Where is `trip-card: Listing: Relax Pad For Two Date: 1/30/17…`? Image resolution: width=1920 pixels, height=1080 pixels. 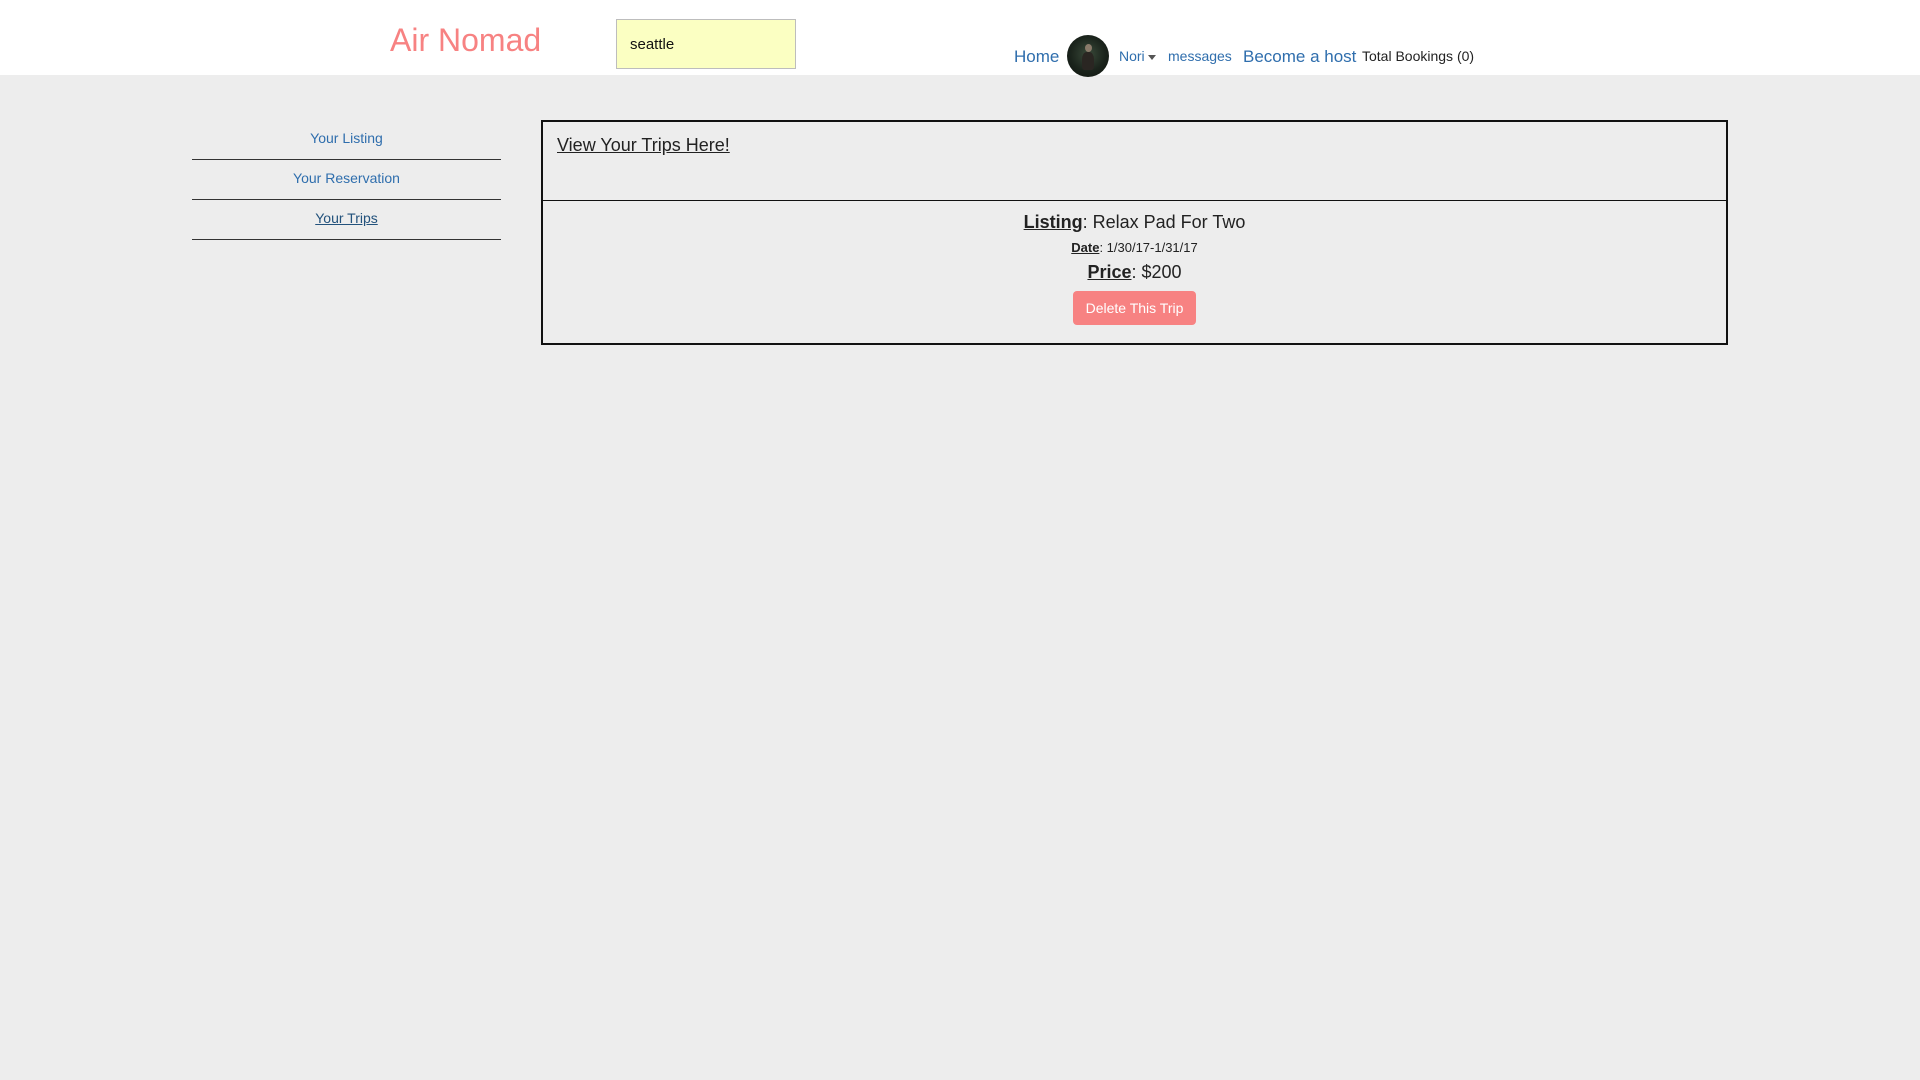 trip-card: Listing: Relax Pad For Two Date: 1/30/17… is located at coordinates (1134, 263).